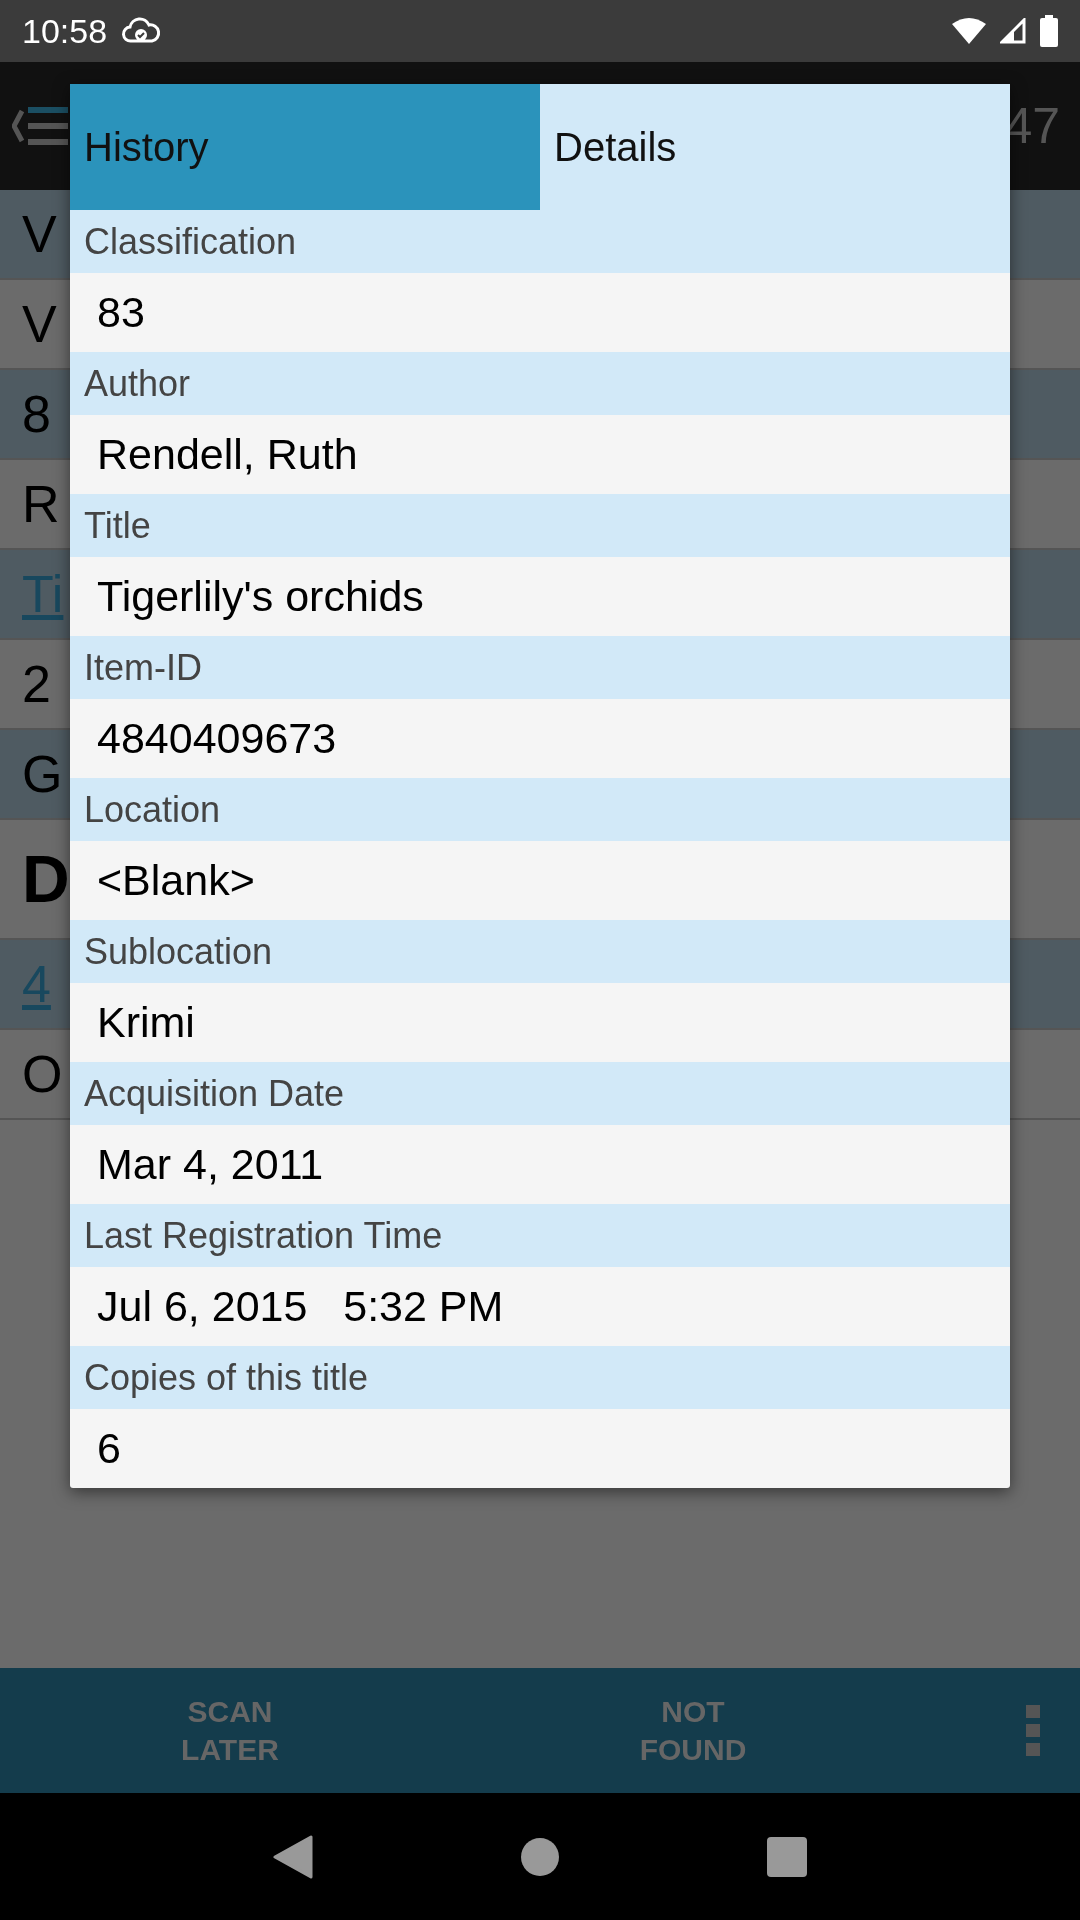 The height and width of the screenshot is (1920, 1080). I want to click on field-label: Location, so click(540, 809).